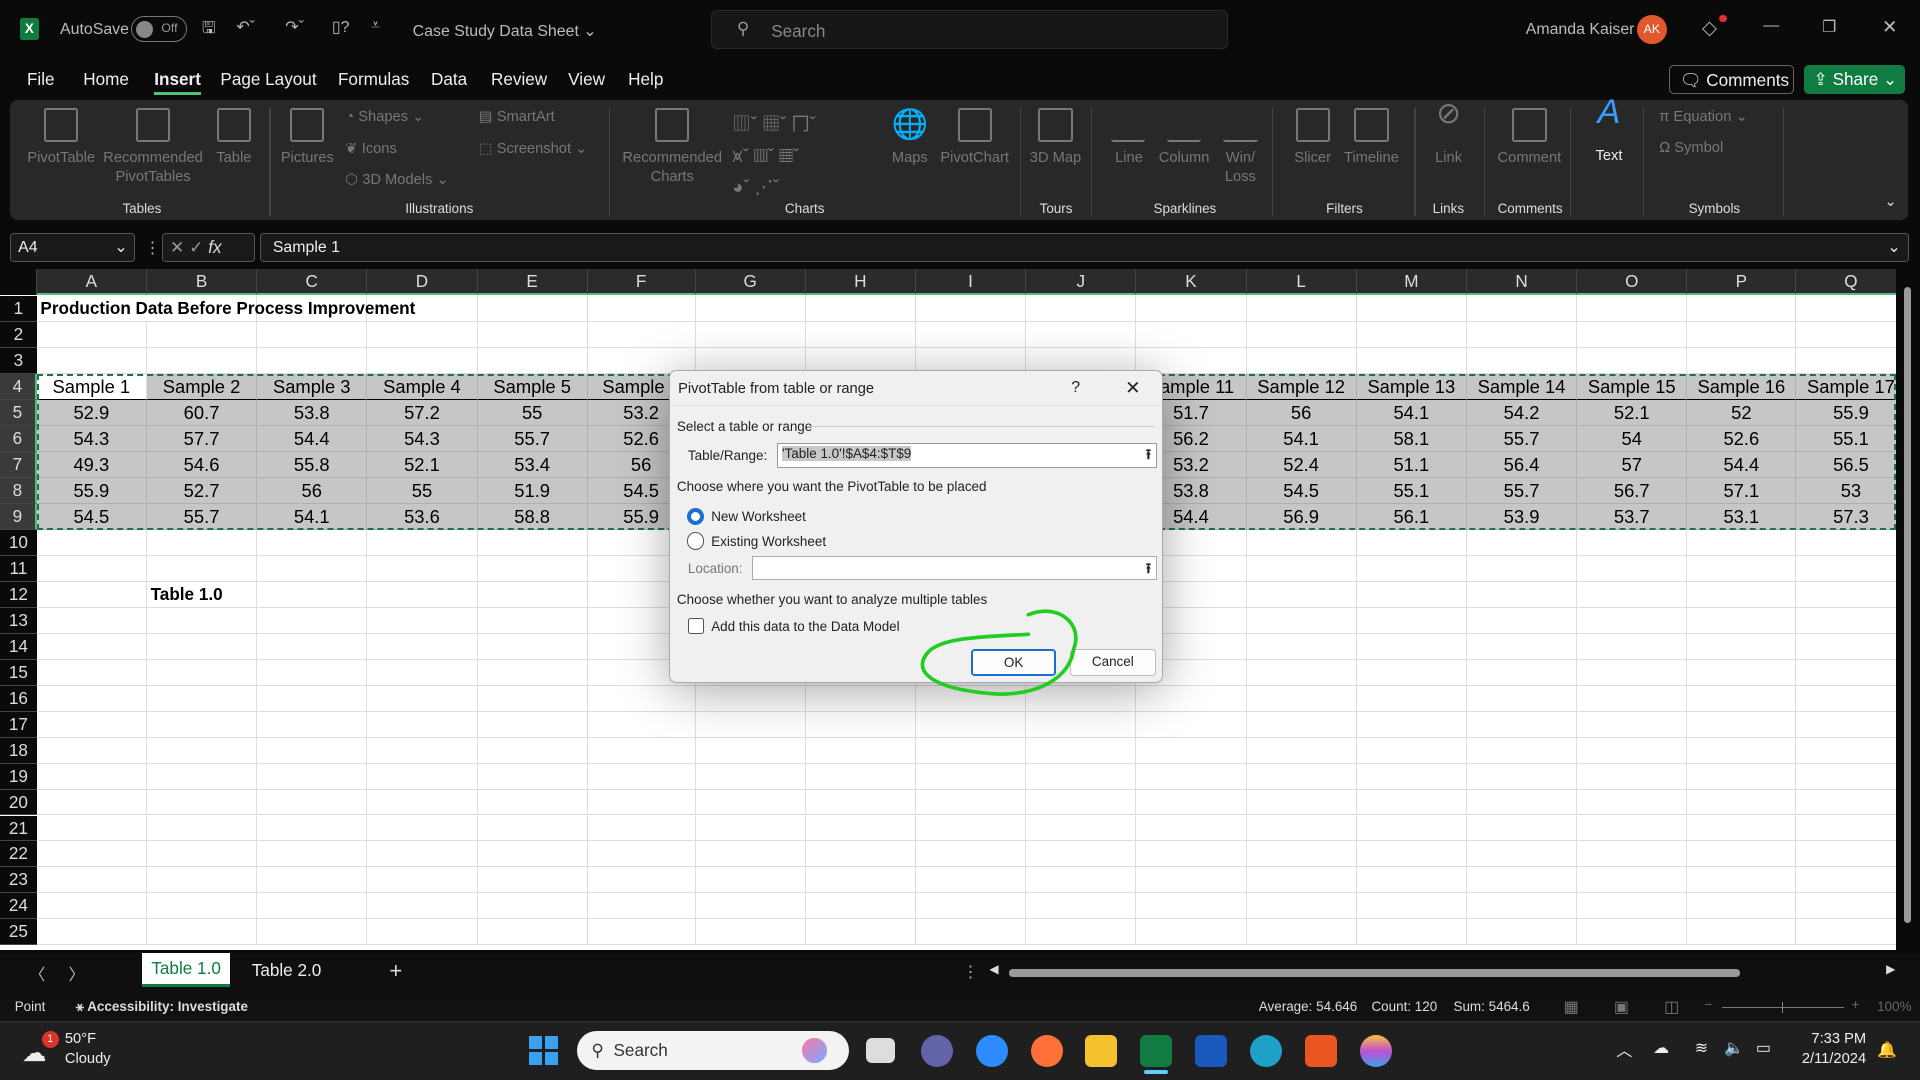 The image size is (1920, 1080). Describe the element at coordinates (395, 971) in the screenshot. I see `add-sheet-button: +` at that location.